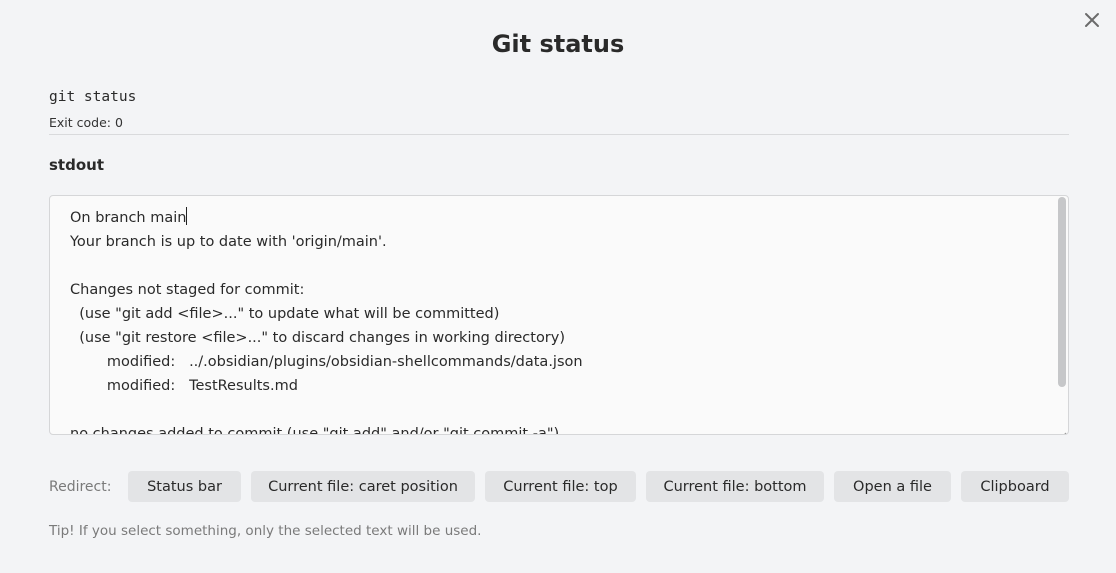 This screenshot has height=573, width=1116. Describe the element at coordinates (735, 486) in the screenshot. I see `redirect-file-bottom-button: Current file: bottom` at that location.